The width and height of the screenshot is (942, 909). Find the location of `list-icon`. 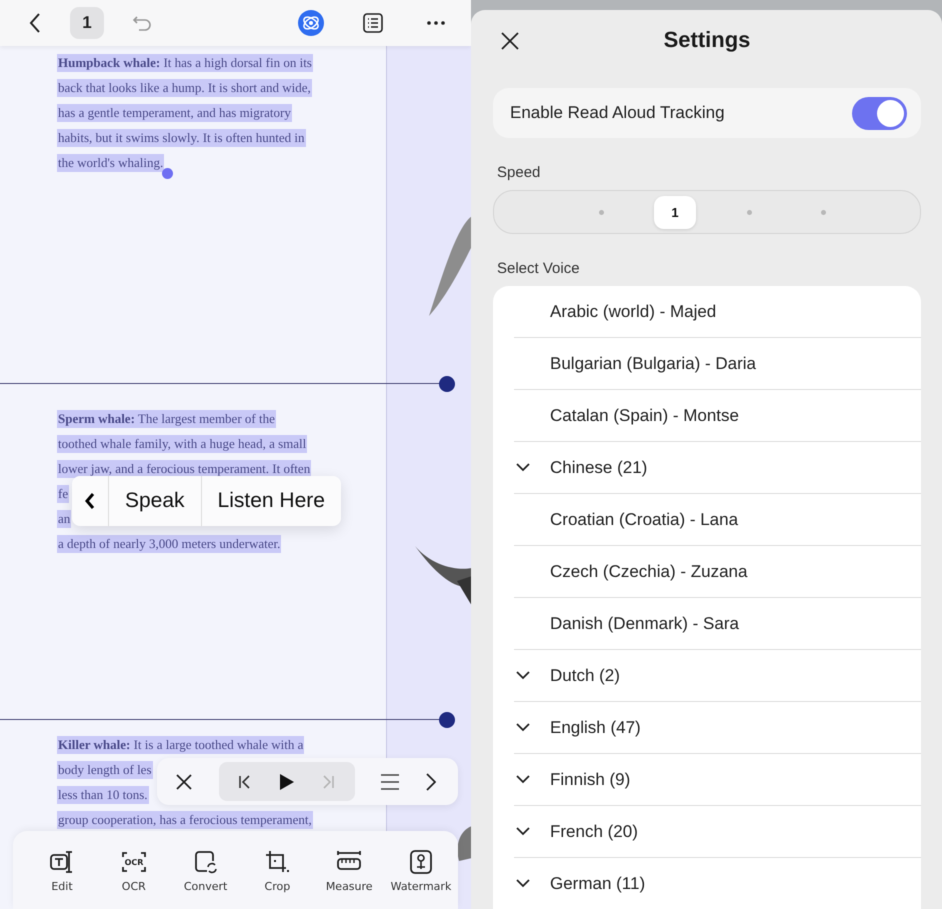

list-icon is located at coordinates (373, 23).